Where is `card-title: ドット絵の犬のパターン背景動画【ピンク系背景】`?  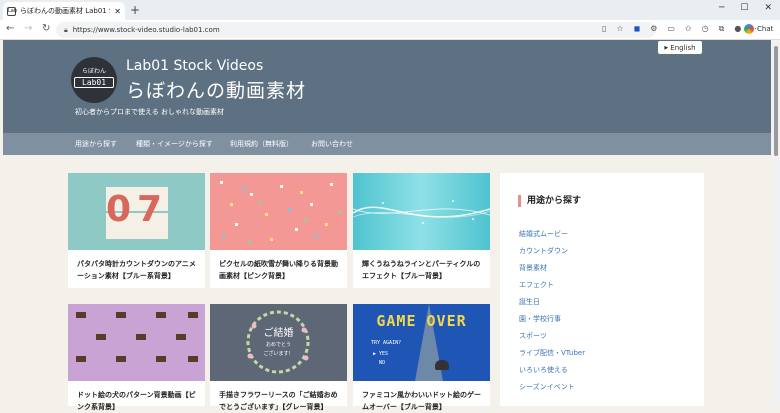
card-title: ドット絵の犬のパターン背景動画【ピンク系背景】 is located at coordinates (136, 397).